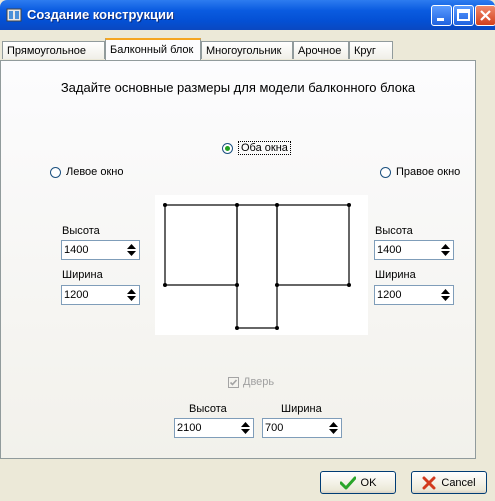  Describe the element at coordinates (76, 295) in the screenshot. I see `left-width-value: 1200` at that location.